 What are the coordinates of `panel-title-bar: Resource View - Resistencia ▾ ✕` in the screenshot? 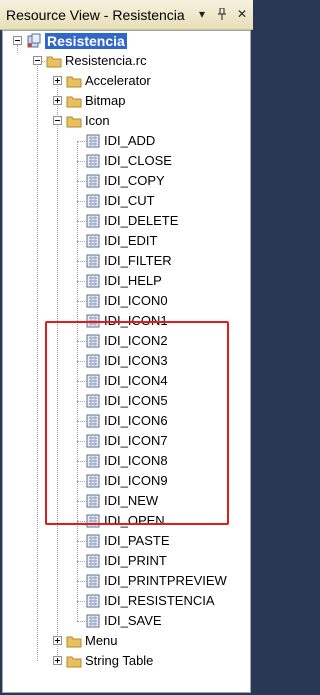 It's located at (126, 15).